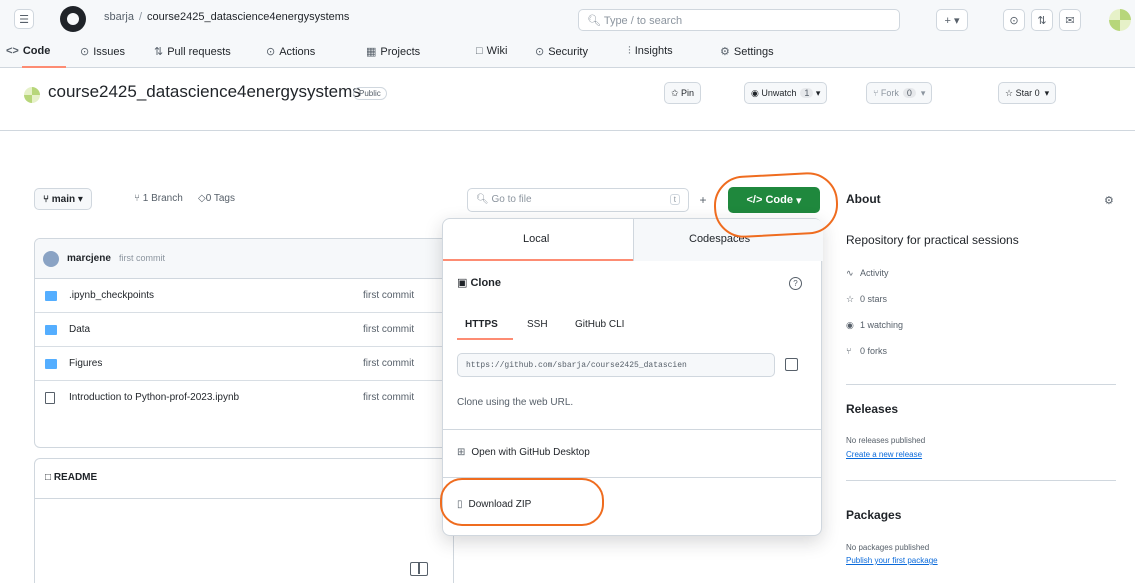 The image size is (1135, 583). What do you see at coordinates (50, 398) in the screenshot?
I see `file-icon` at bounding box center [50, 398].